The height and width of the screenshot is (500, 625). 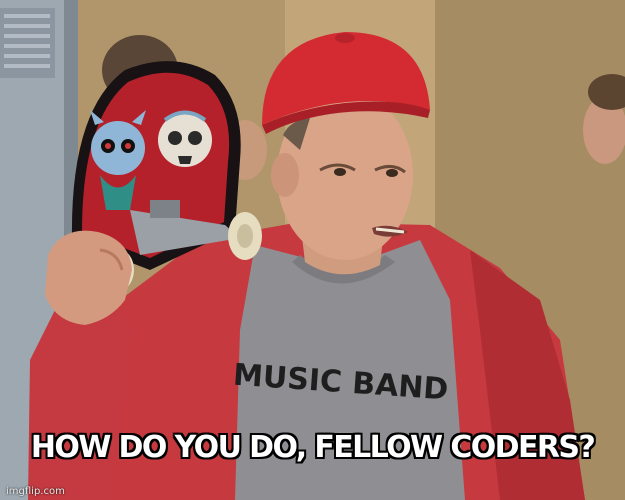 What do you see at coordinates (392, 173) in the screenshot?
I see `right-pupil` at bounding box center [392, 173].